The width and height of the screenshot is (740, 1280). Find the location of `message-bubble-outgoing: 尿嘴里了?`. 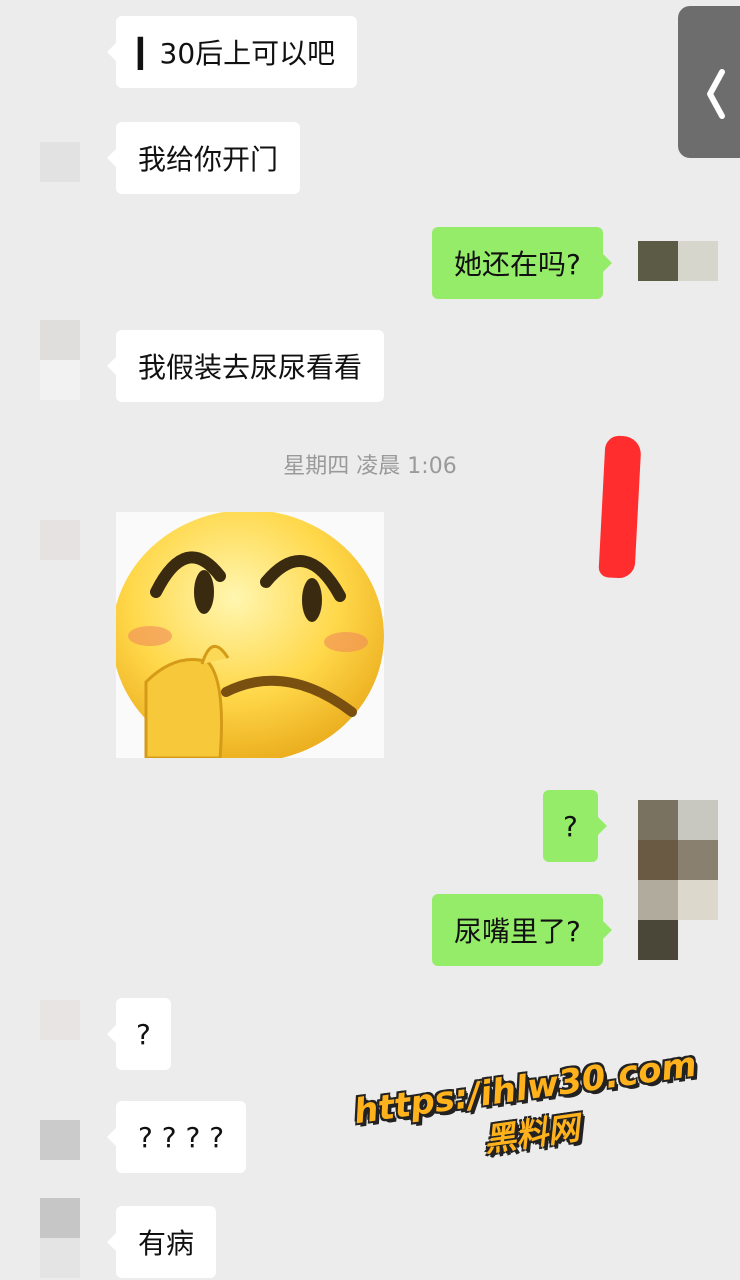

message-bubble-outgoing: 尿嘴里了? is located at coordinates (522, 930).